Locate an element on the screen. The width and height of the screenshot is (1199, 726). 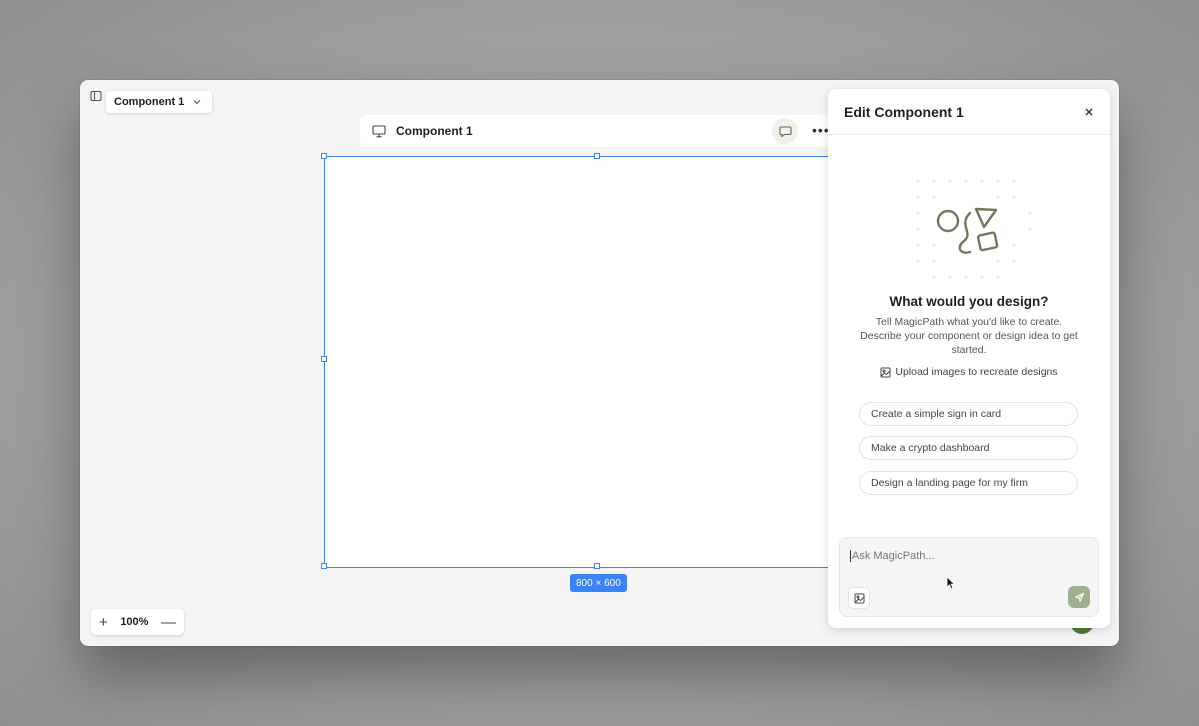
monitor-icon is located at coordinates (379, 131).